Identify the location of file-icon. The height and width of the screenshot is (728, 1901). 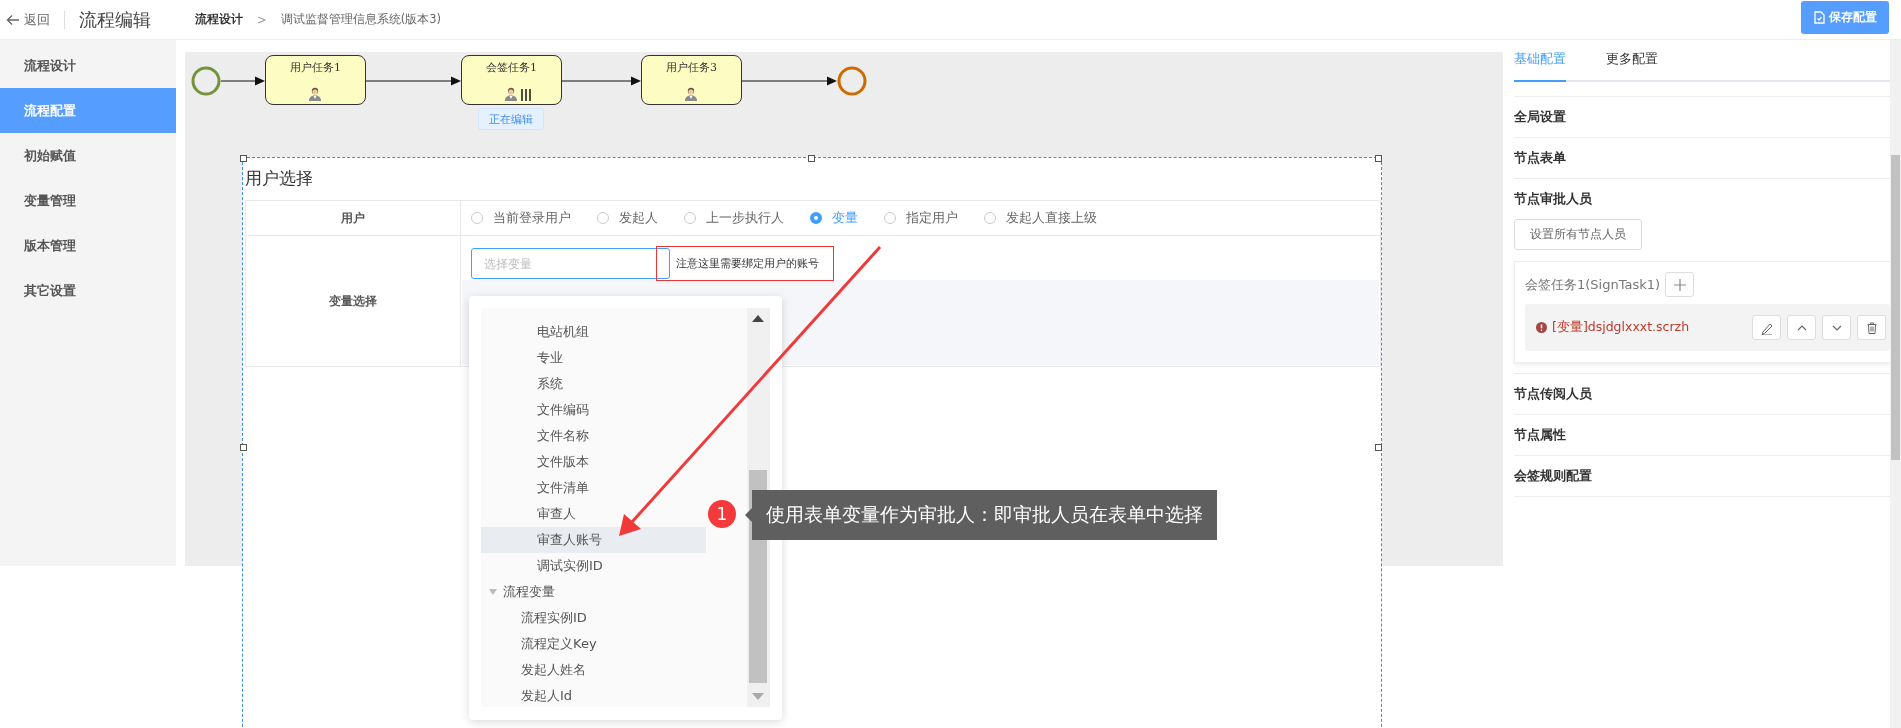
(1819, 17).